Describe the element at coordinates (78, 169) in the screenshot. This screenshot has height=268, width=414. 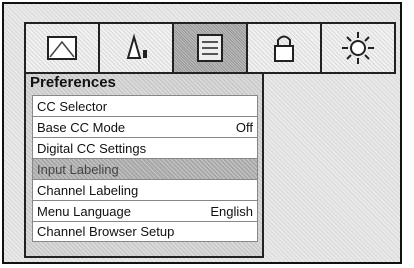
I see `menu-item-label: Input Labeling` at that location.